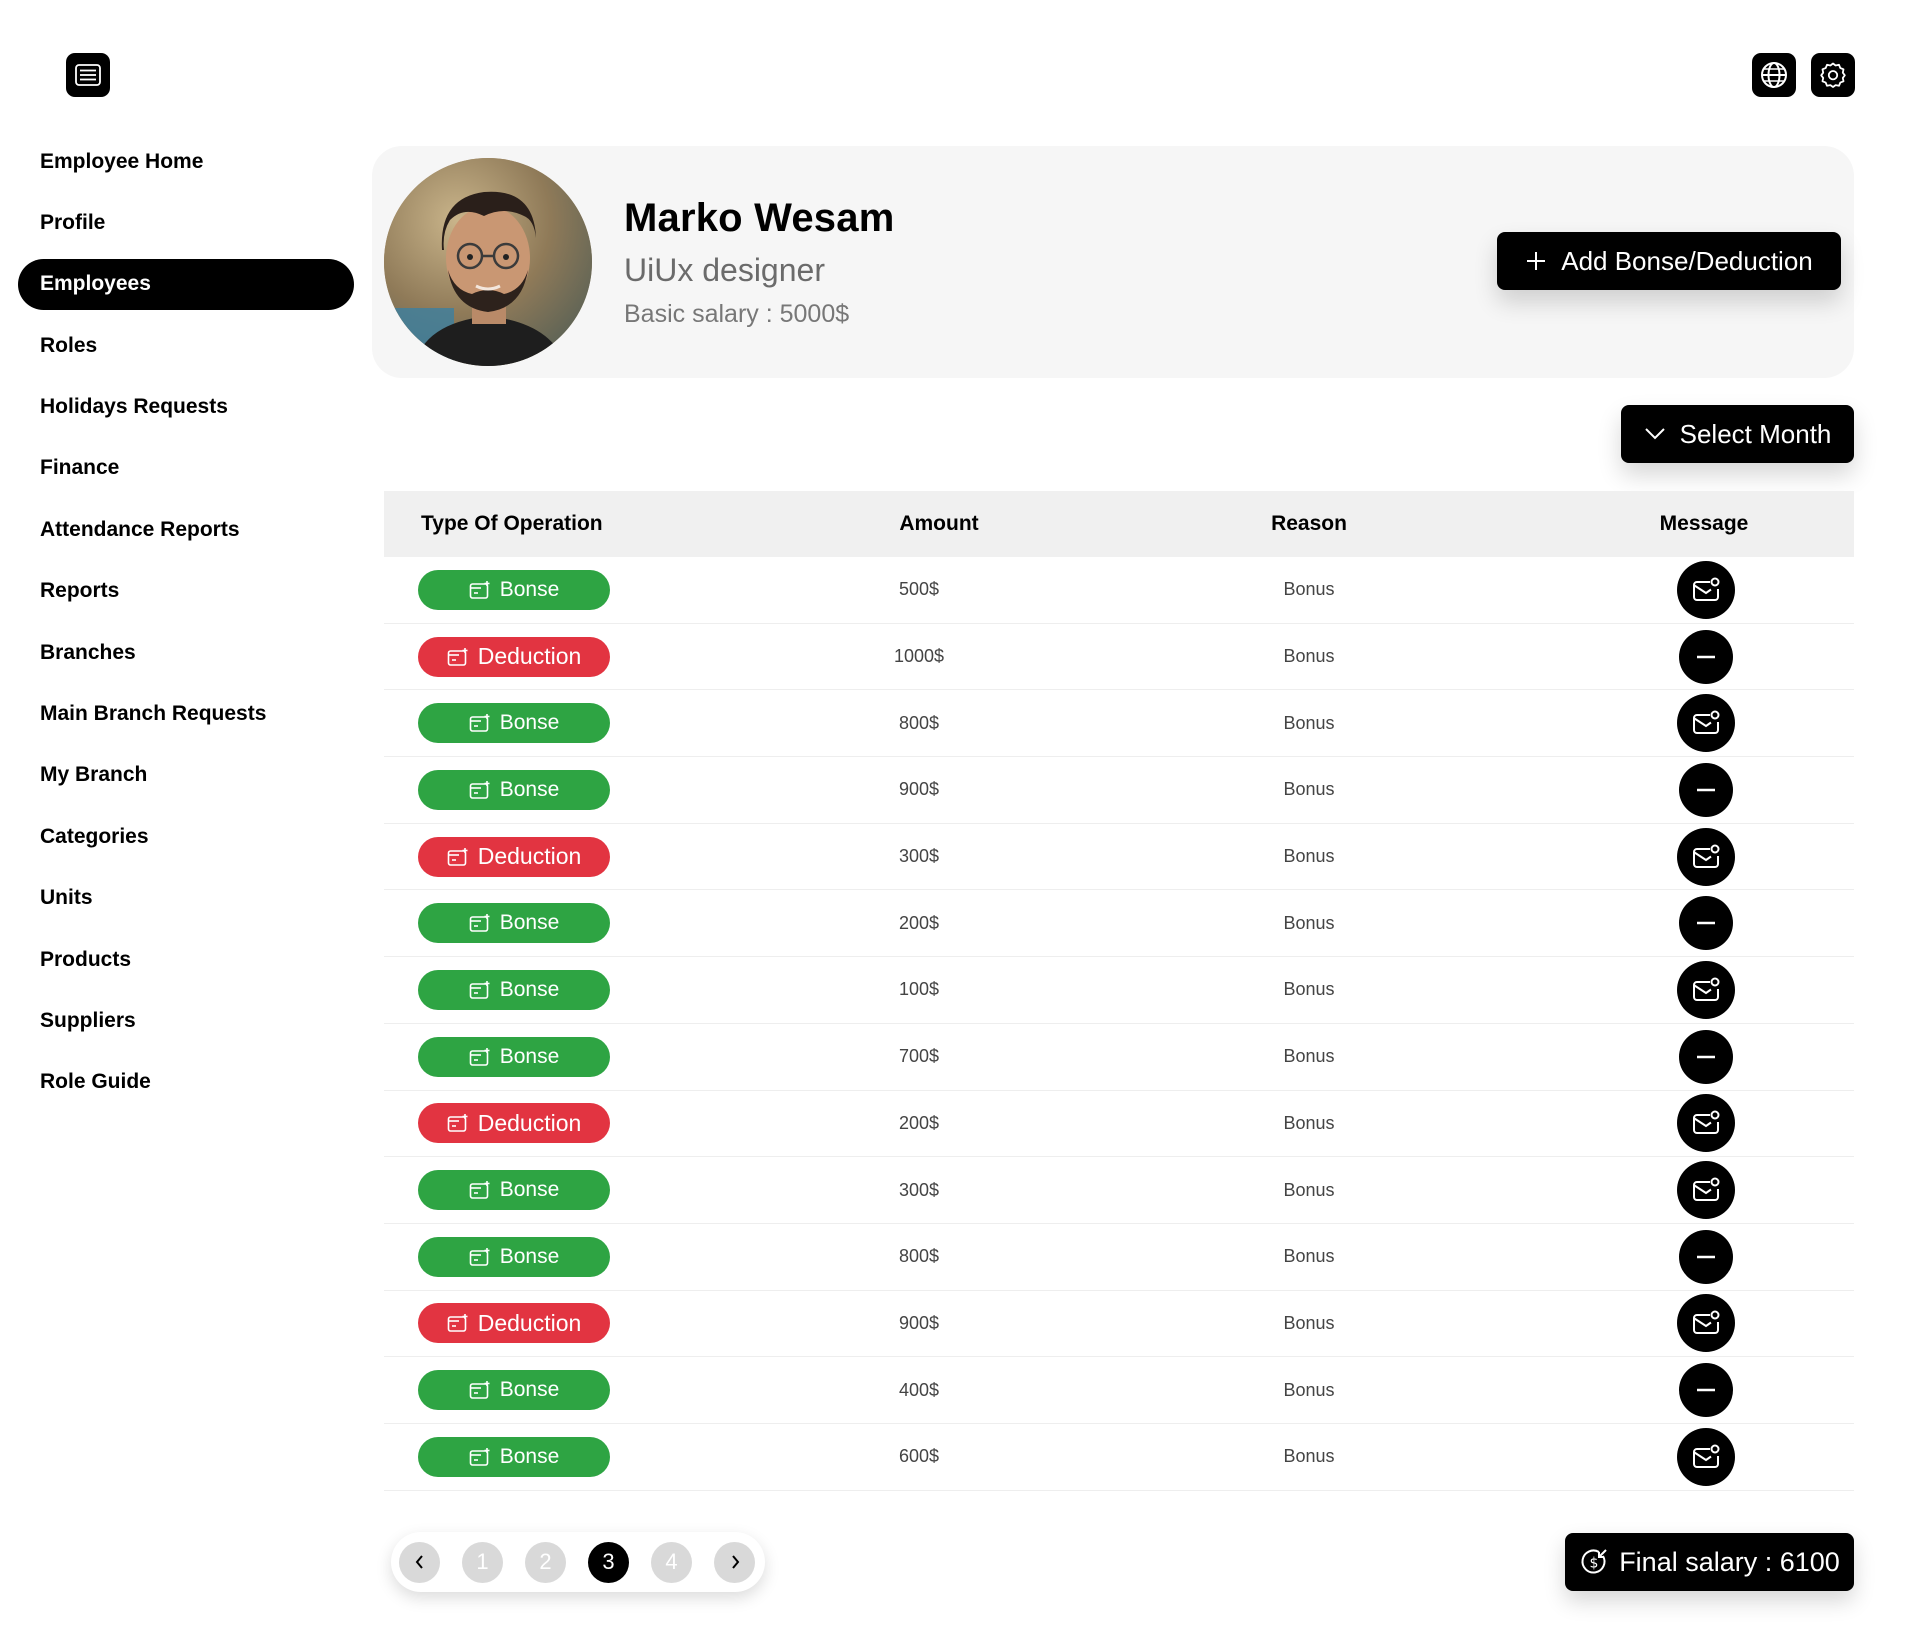 The height and width of the screenshot is (1645, 1920). Describe the element at coordinates (671, 1562) in the screenshot. I see `page-button-4: 4` at that location.